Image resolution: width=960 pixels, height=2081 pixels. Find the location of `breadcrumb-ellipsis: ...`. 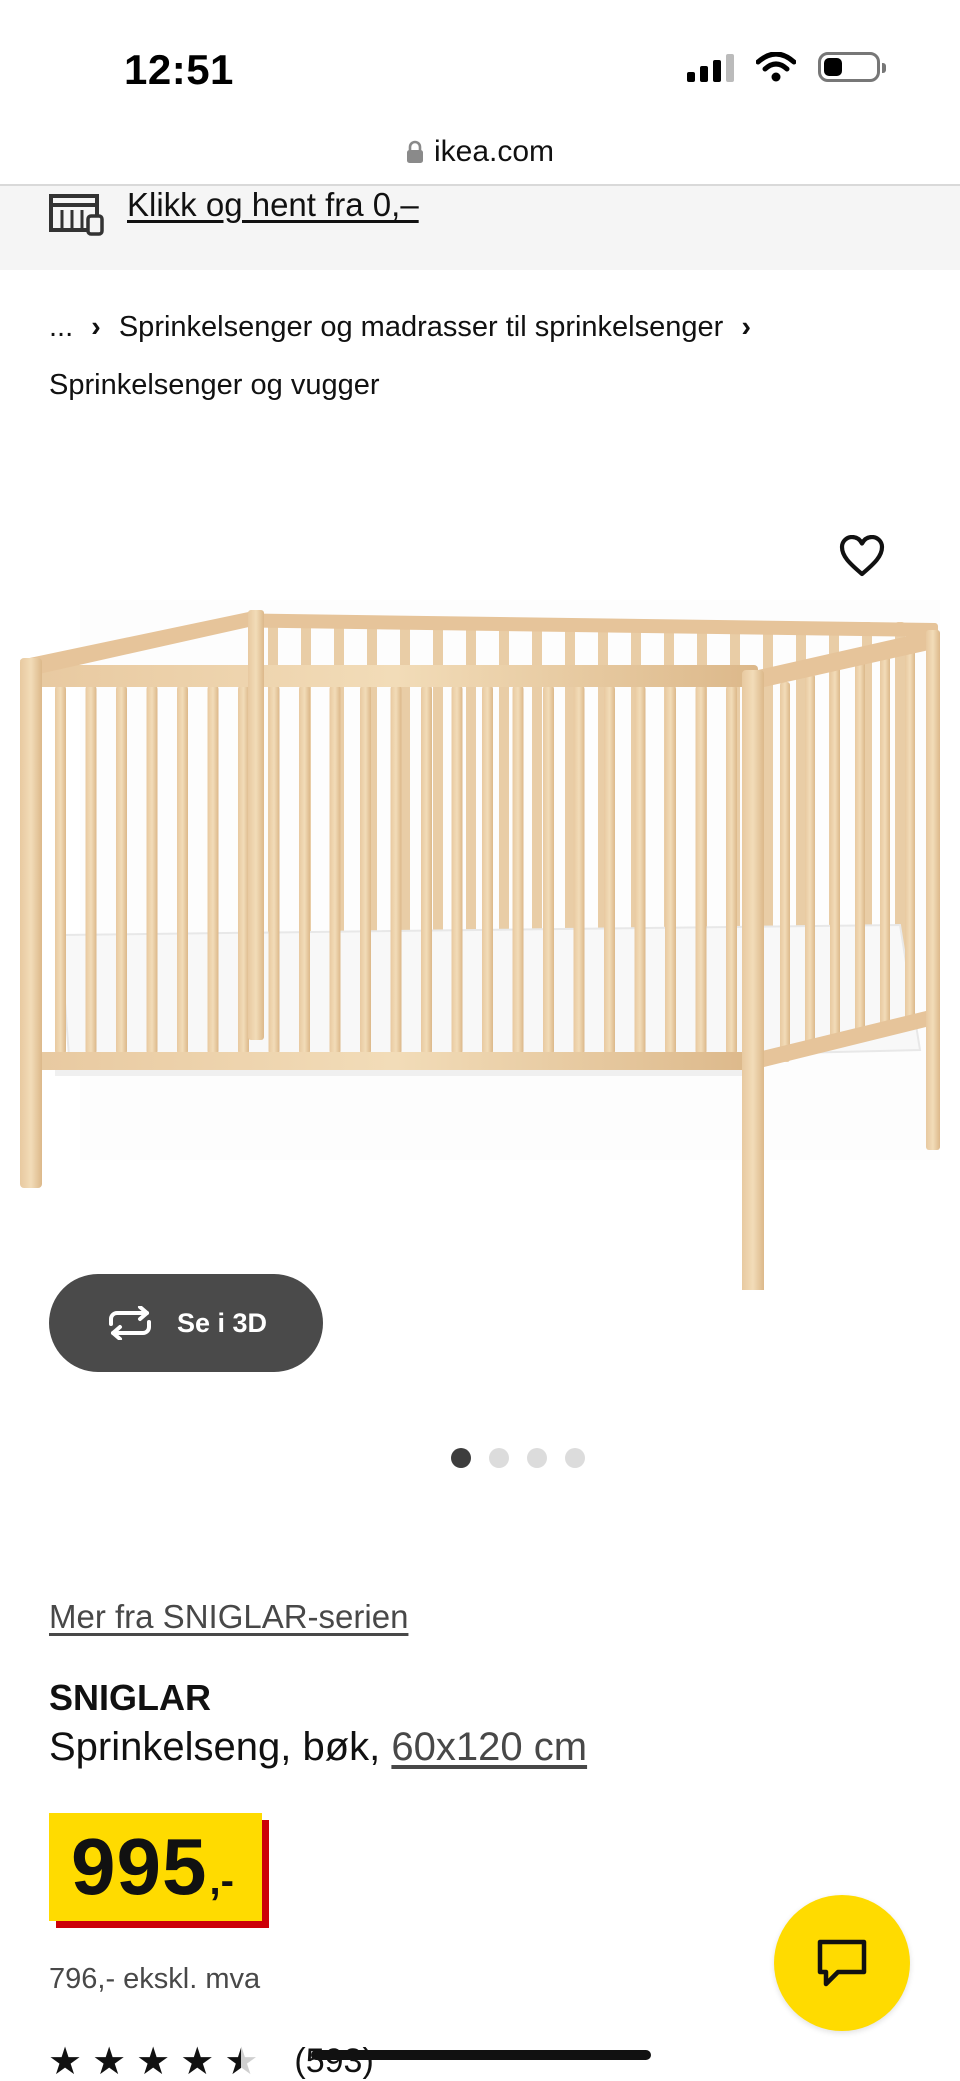

breadcrumb-ellipsis: ... is located at coordinates (61, 327).